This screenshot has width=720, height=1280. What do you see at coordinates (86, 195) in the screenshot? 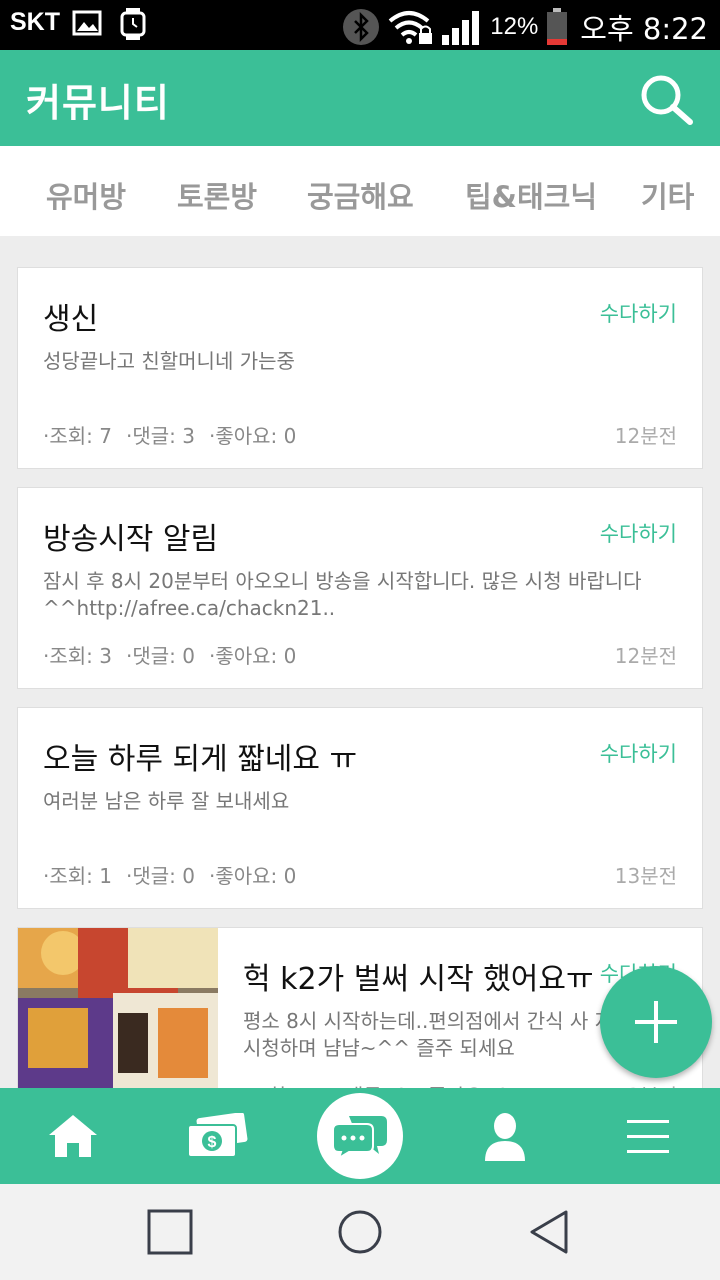
I see `tab-humor: 유머방` at bounding box center [86, 195].